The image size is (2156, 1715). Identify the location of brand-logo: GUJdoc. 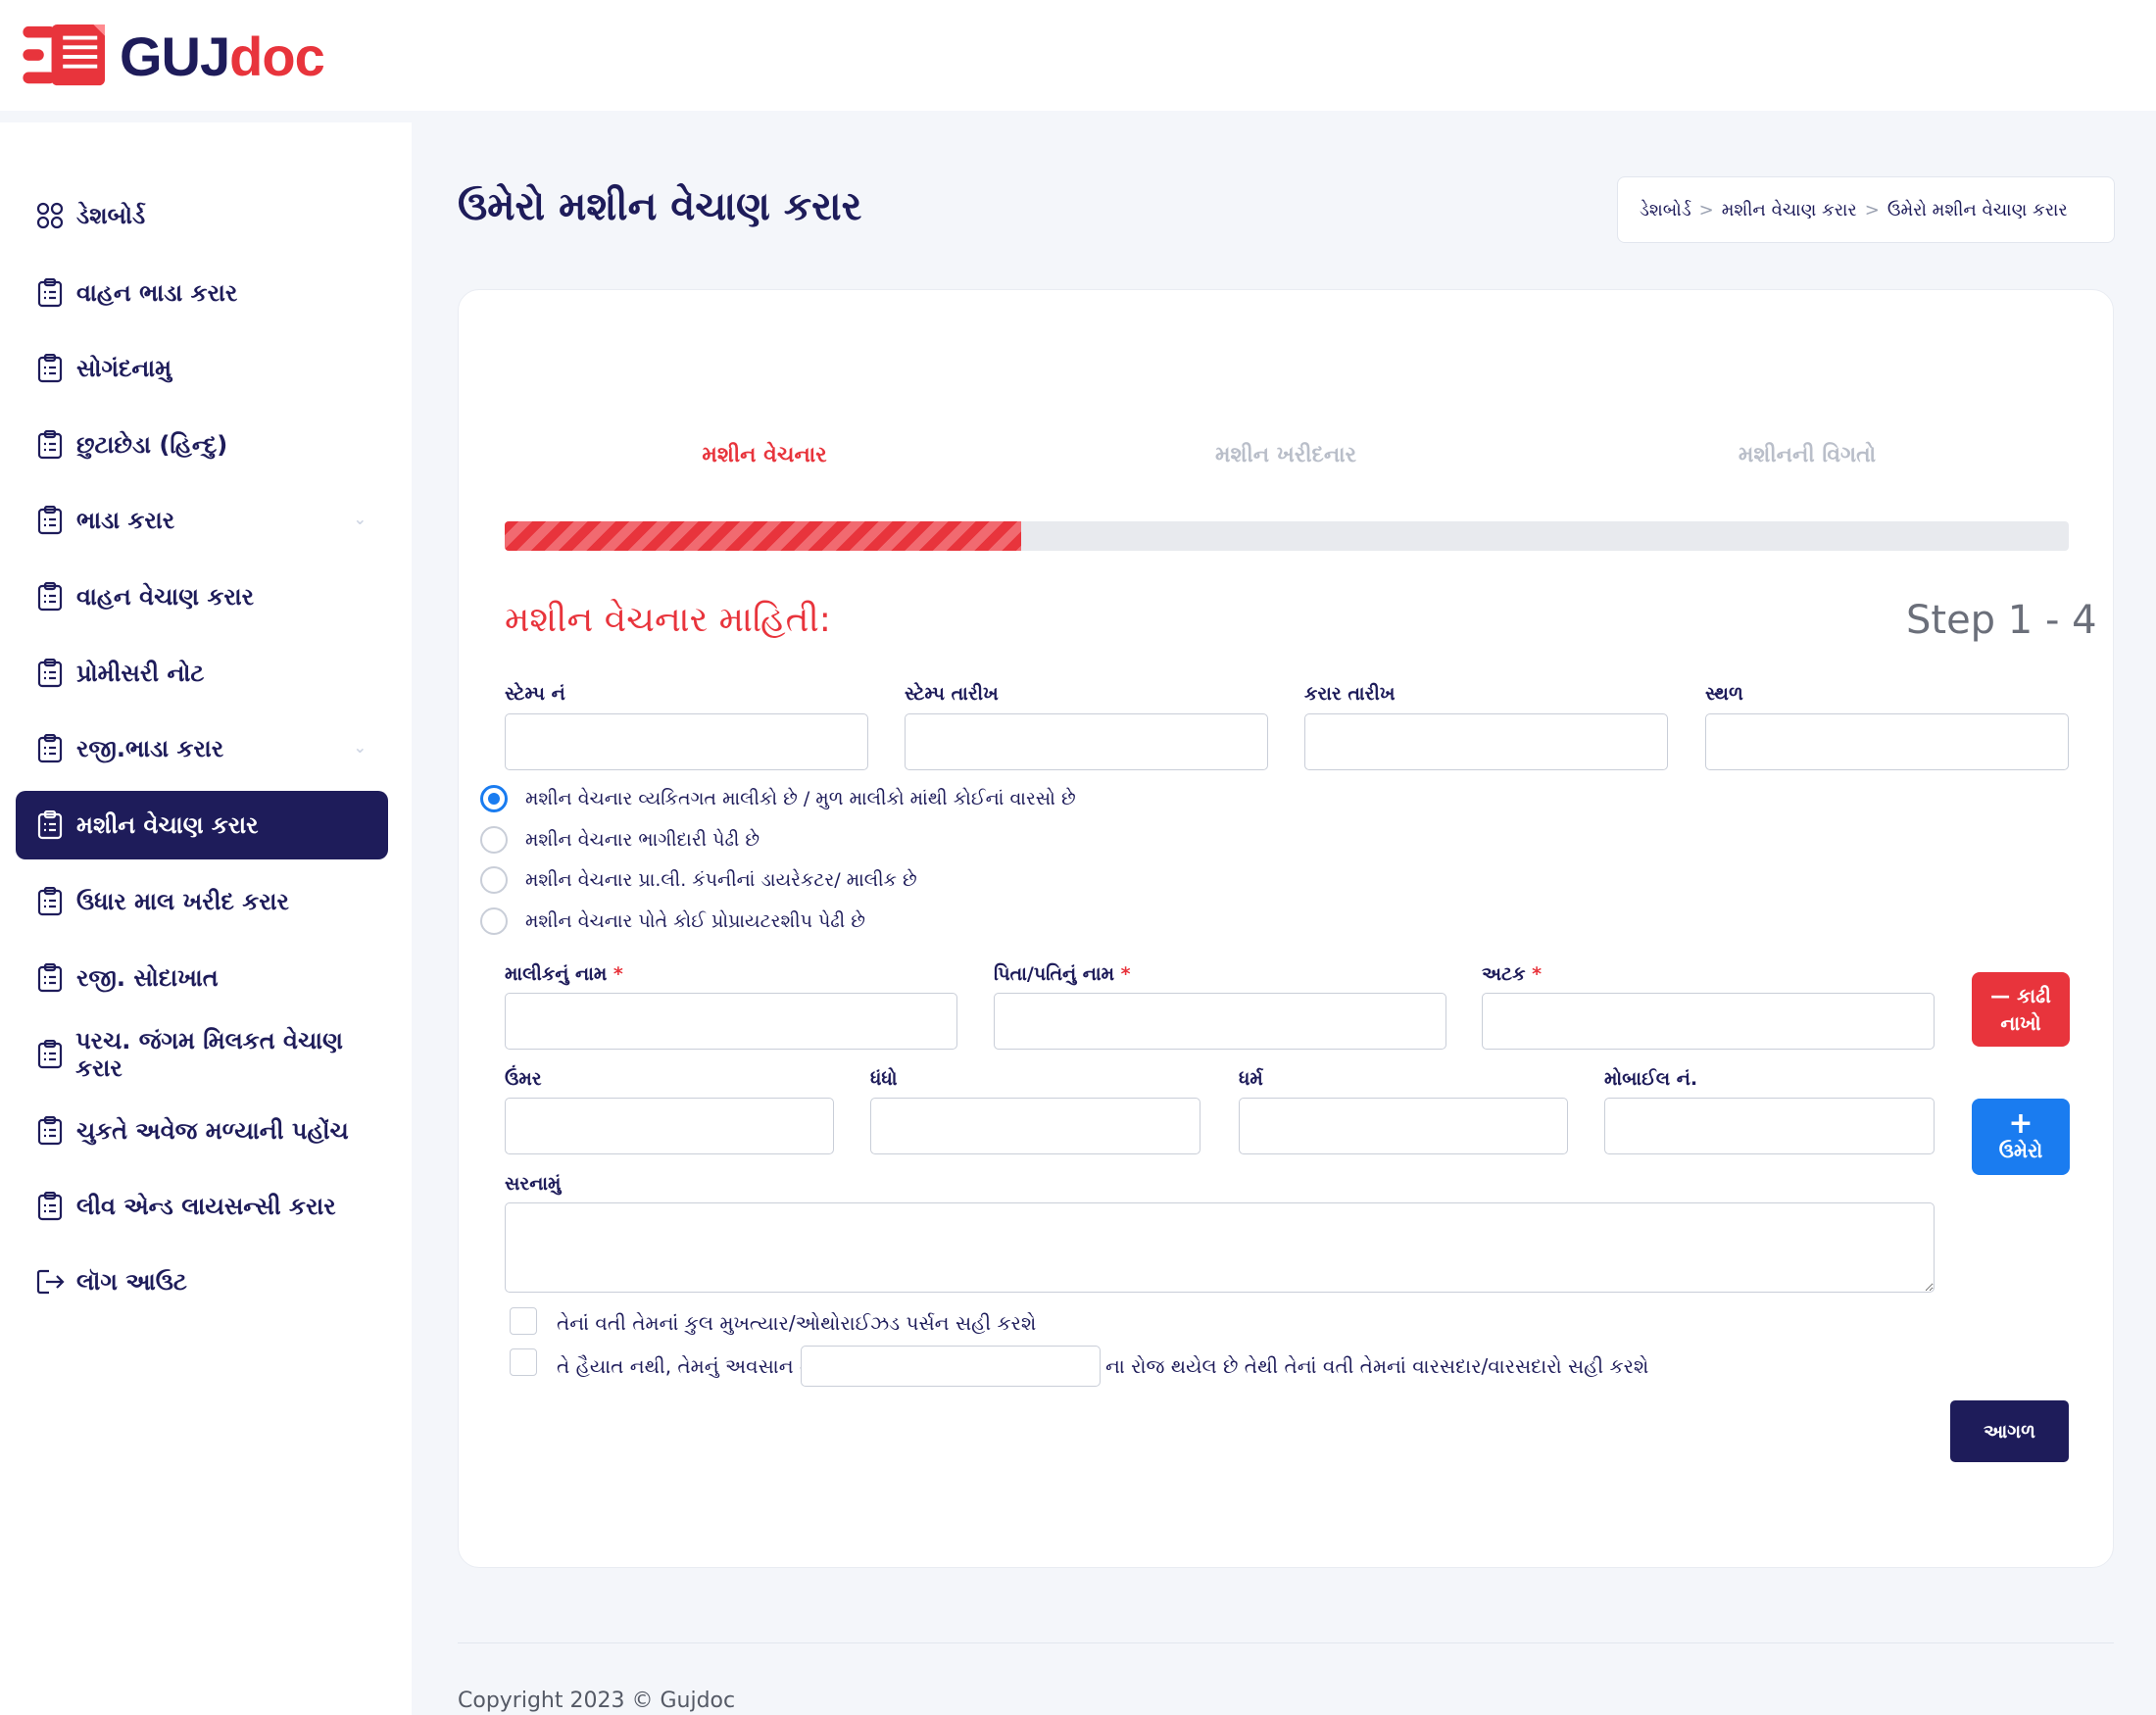
(173, 56).